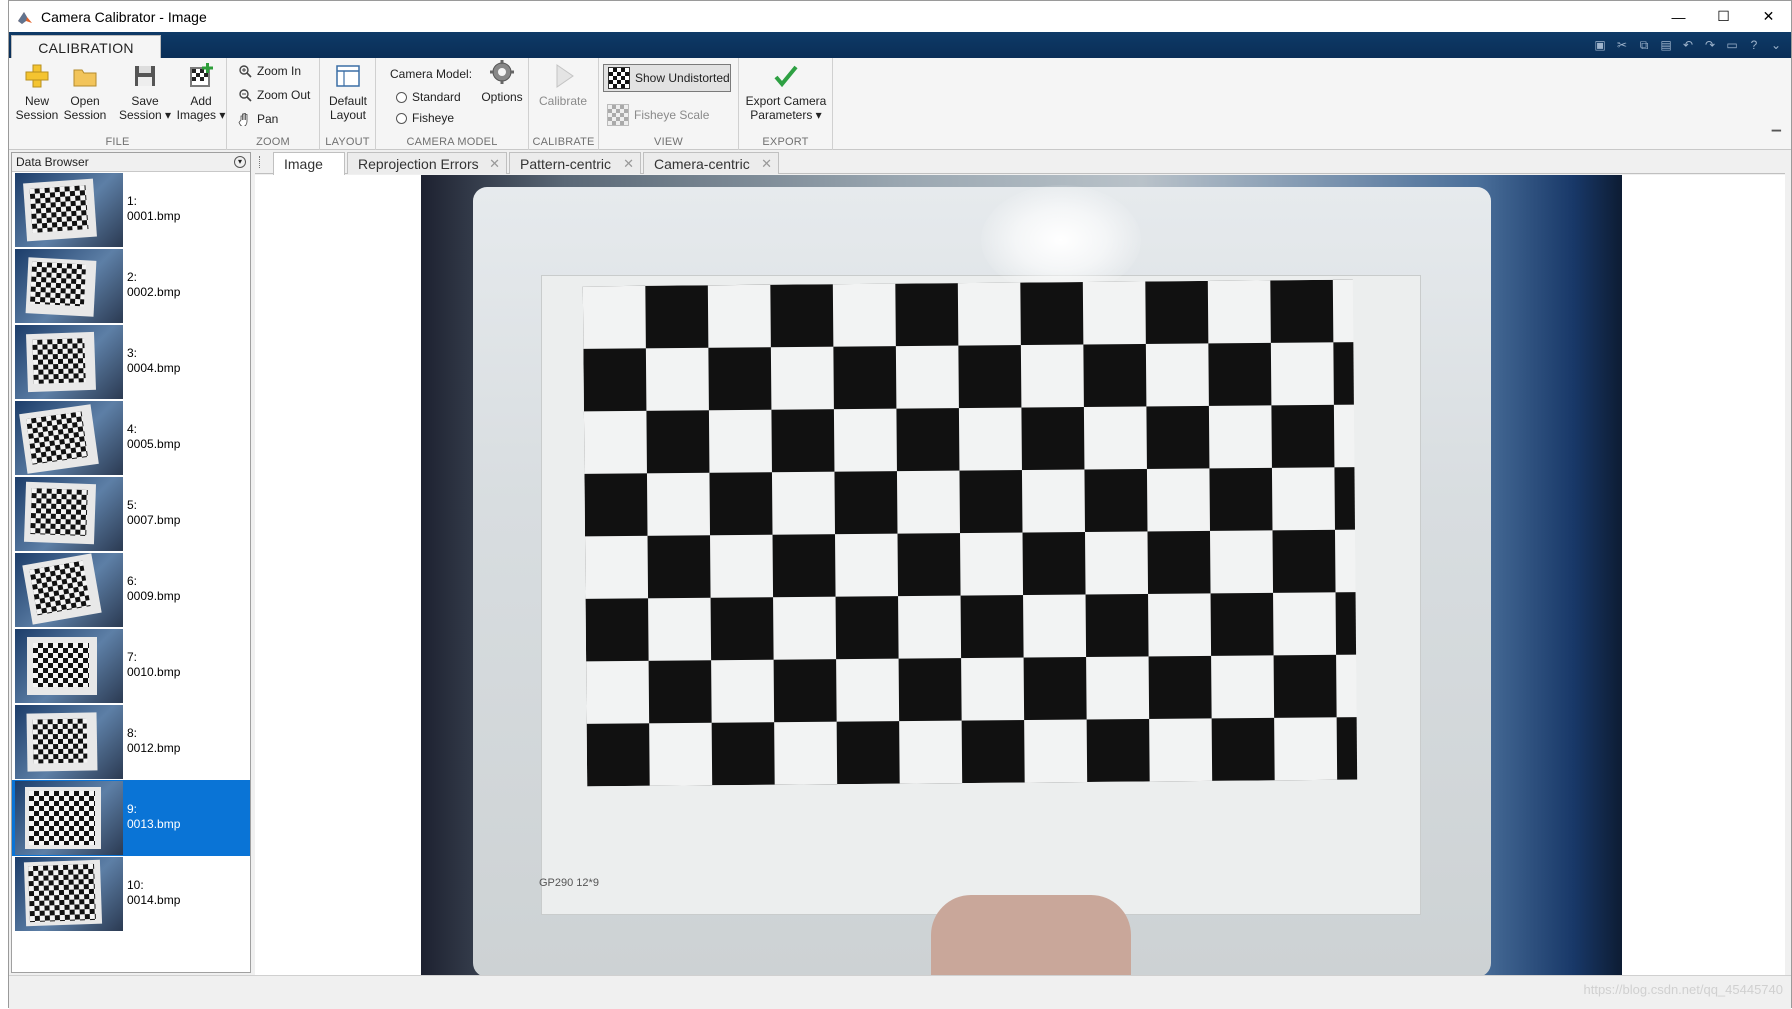 The width and height of the screenshot is (1792, 1009). Describe the element at coordinates (786, 92) in the screenshot. I see `export-camera-parameters-button: Export Camera Parameters ▾` at that location.